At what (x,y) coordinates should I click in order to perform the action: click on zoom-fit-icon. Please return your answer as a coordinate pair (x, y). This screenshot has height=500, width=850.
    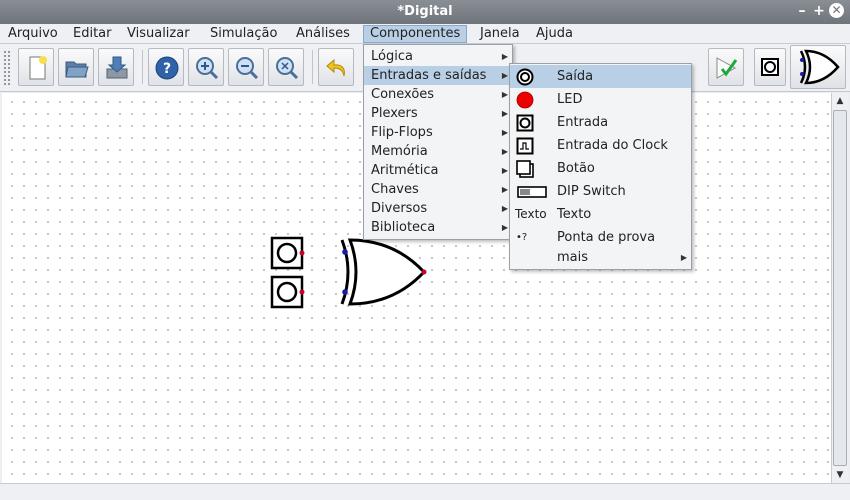
    Looking at the image, I should click on (287, 68).